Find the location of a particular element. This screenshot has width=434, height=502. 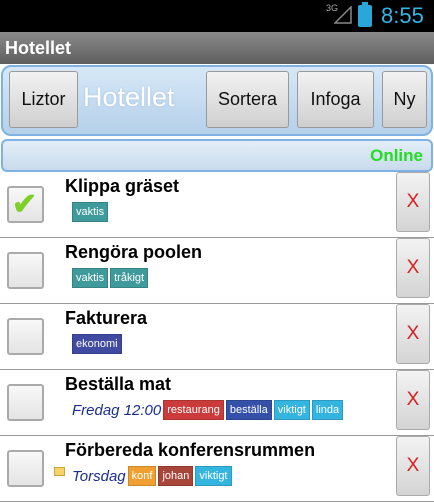

list-item: Fakturera ekonomi X is located at coordinates (217, 337).